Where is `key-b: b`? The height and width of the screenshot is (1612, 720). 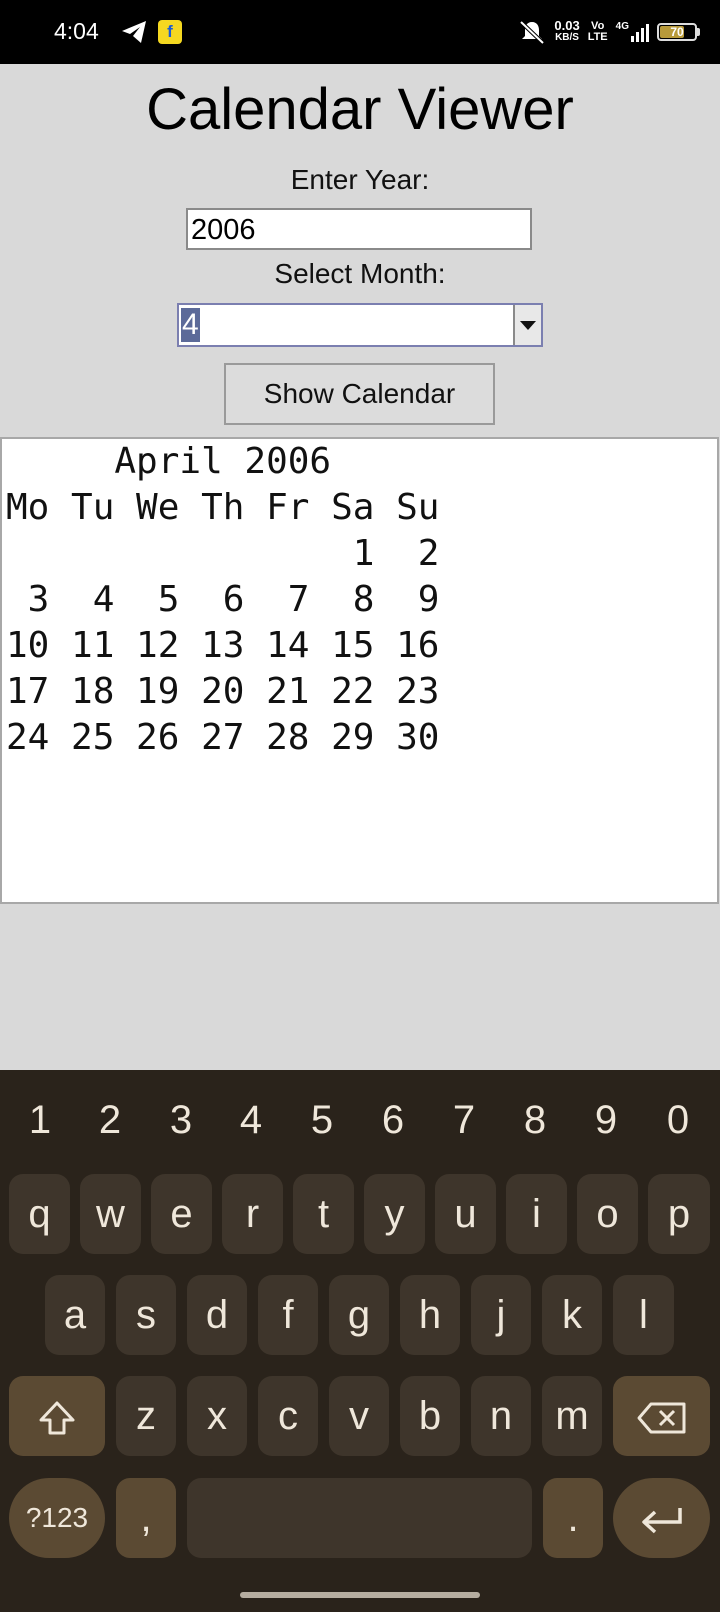
key-b: b is located at coordinates (430, 1416).